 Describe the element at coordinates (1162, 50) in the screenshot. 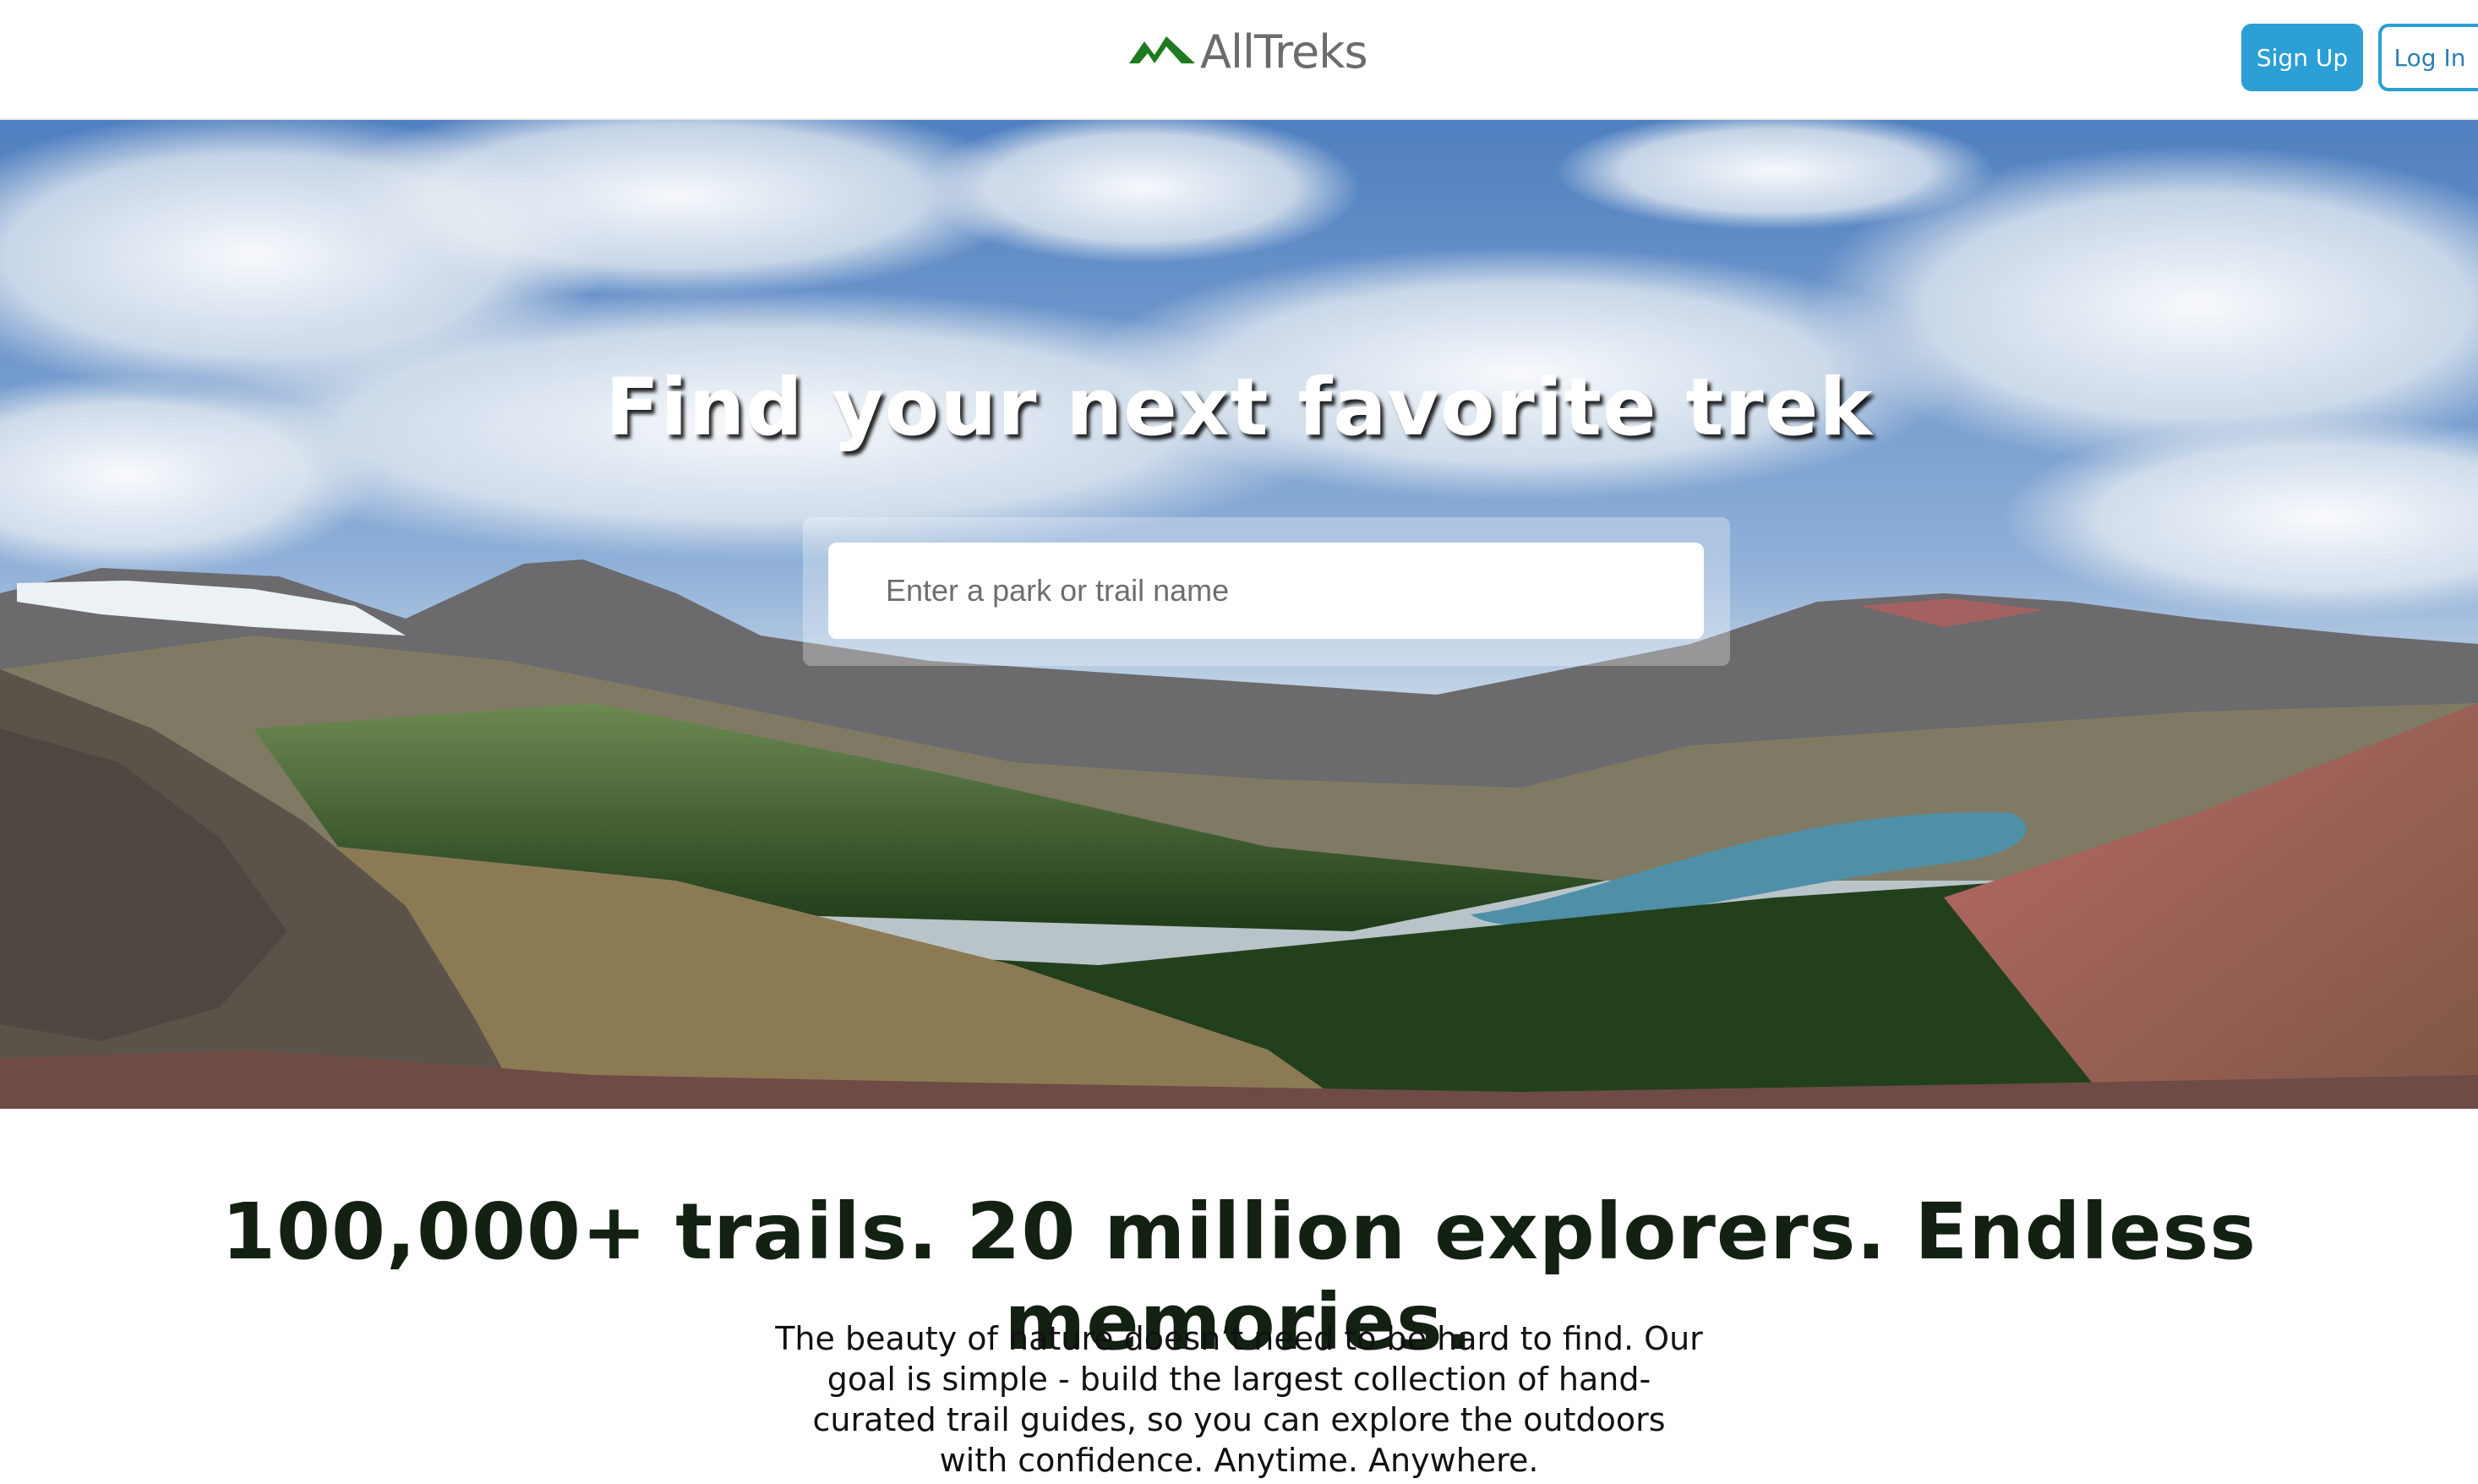

I see `mountain-icon` at that location.